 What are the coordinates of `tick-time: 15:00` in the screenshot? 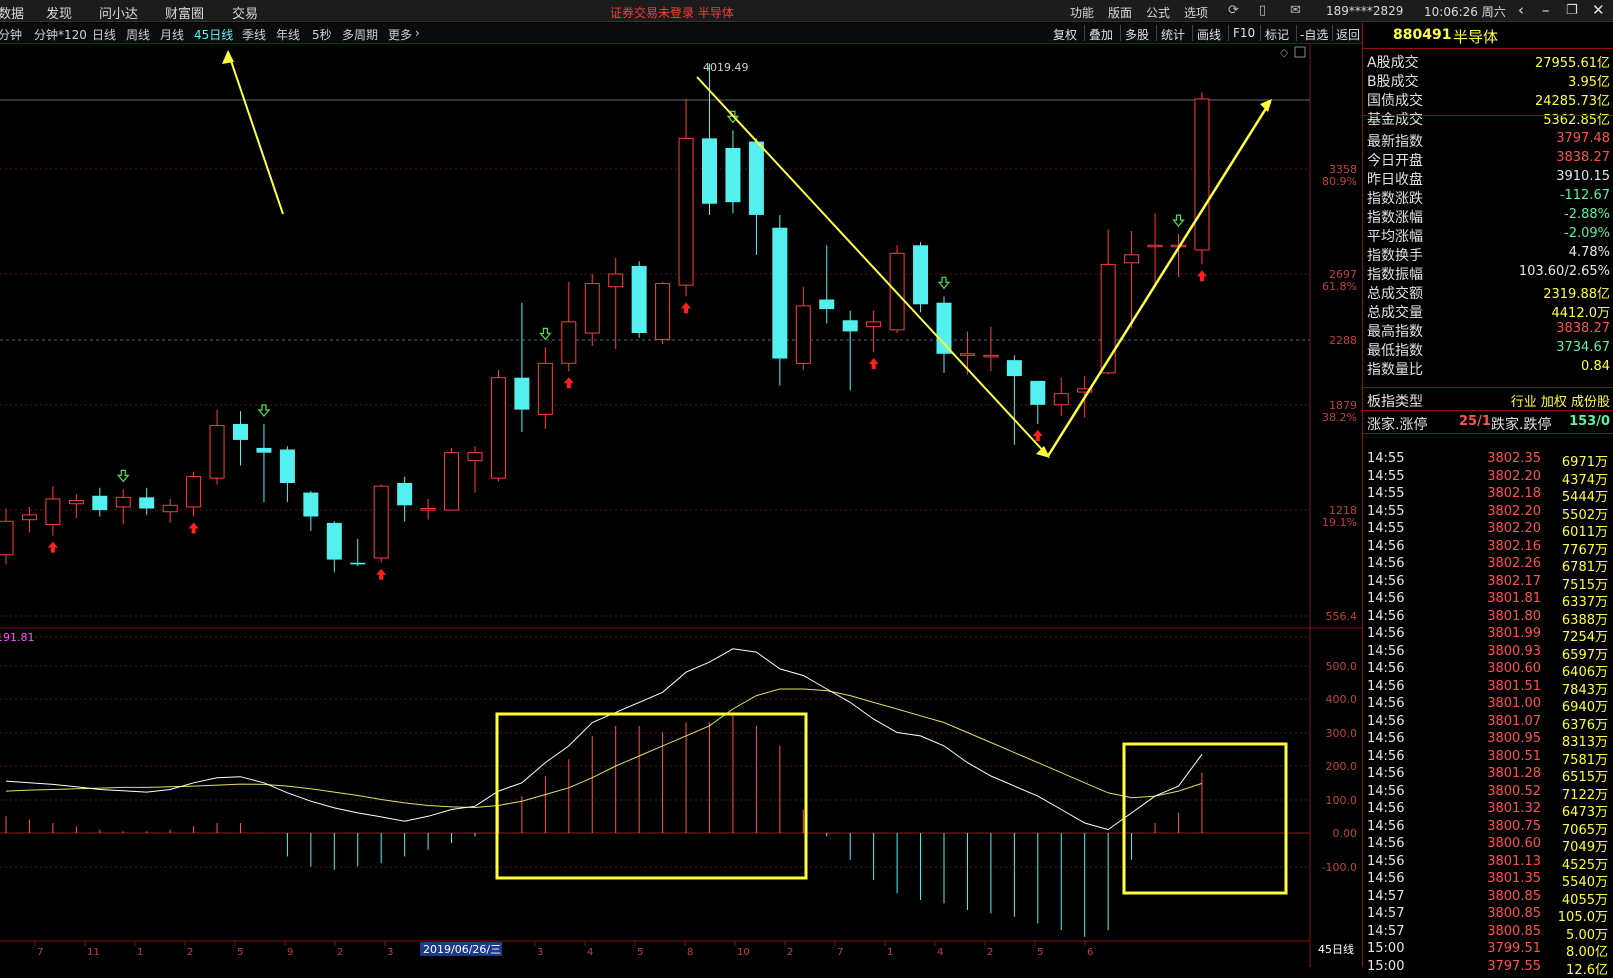 It's located at (1386, 966).